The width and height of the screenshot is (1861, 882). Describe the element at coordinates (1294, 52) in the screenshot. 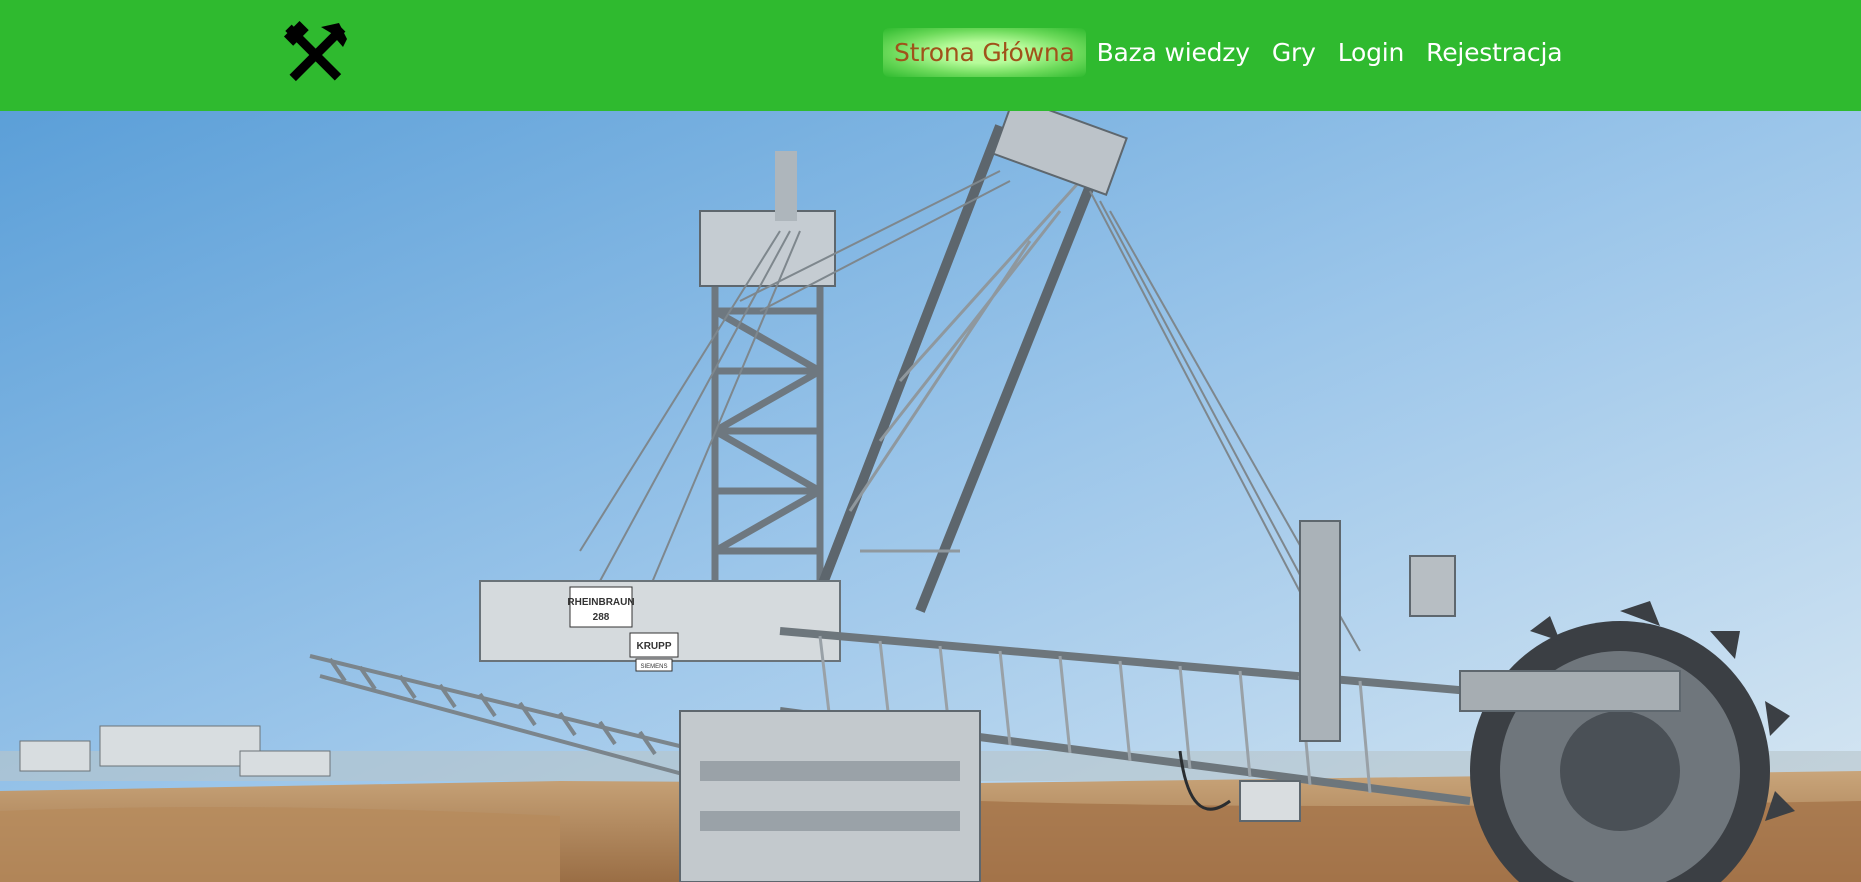

I see `nav-link-games: Gry` at that location.